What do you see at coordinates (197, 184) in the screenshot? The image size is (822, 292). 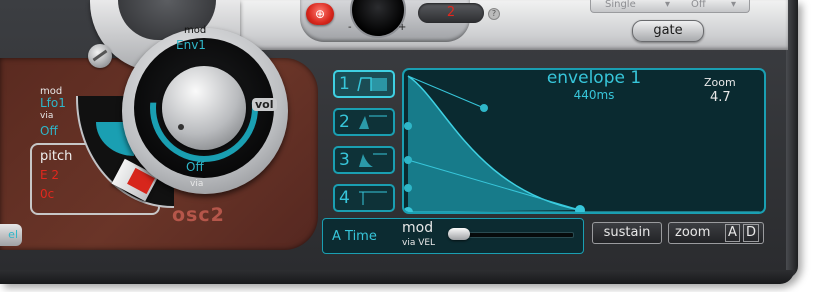 I see `vol-via-label: via` at bounding box center [197, 184].